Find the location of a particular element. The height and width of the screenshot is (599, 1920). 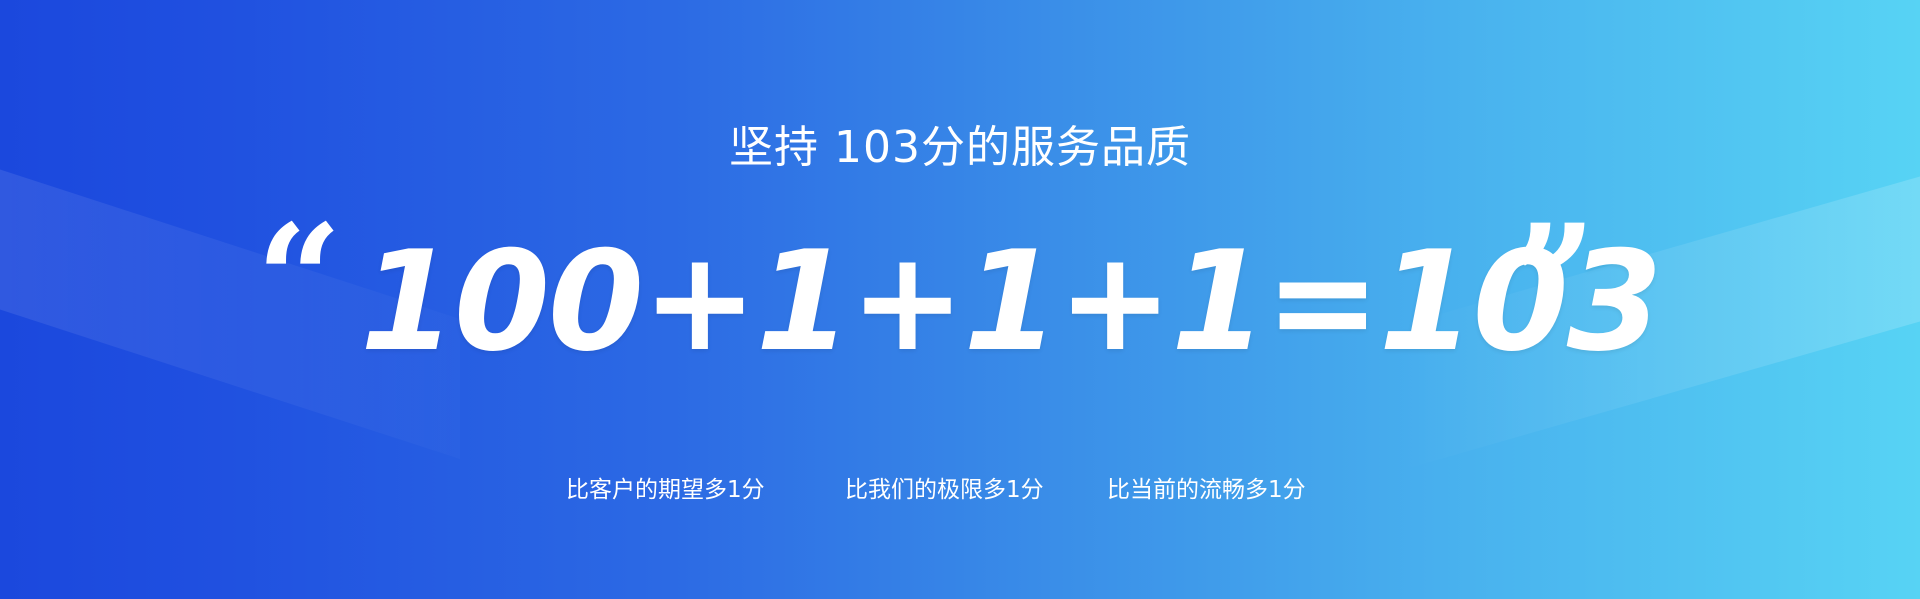

banner-headline: 坚持 103分的服务品质 is located at coordinates (960, 147).